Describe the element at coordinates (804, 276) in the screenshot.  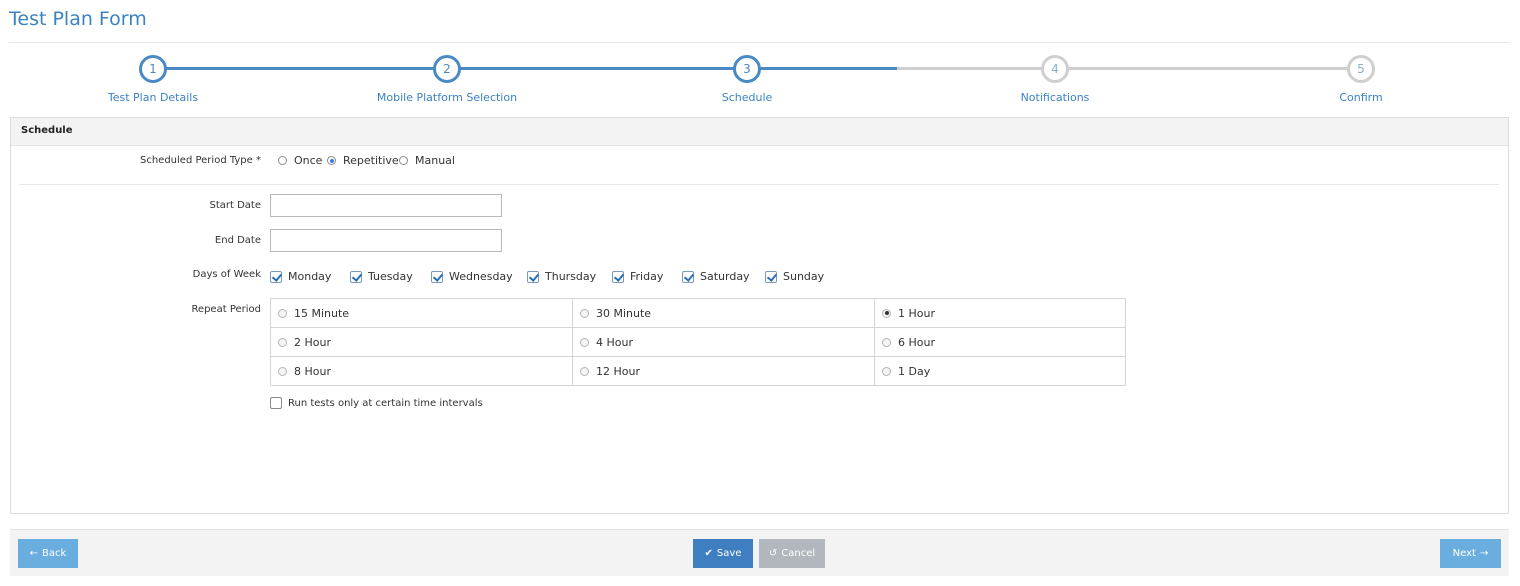
I see `day-label: Sunday` at that location.